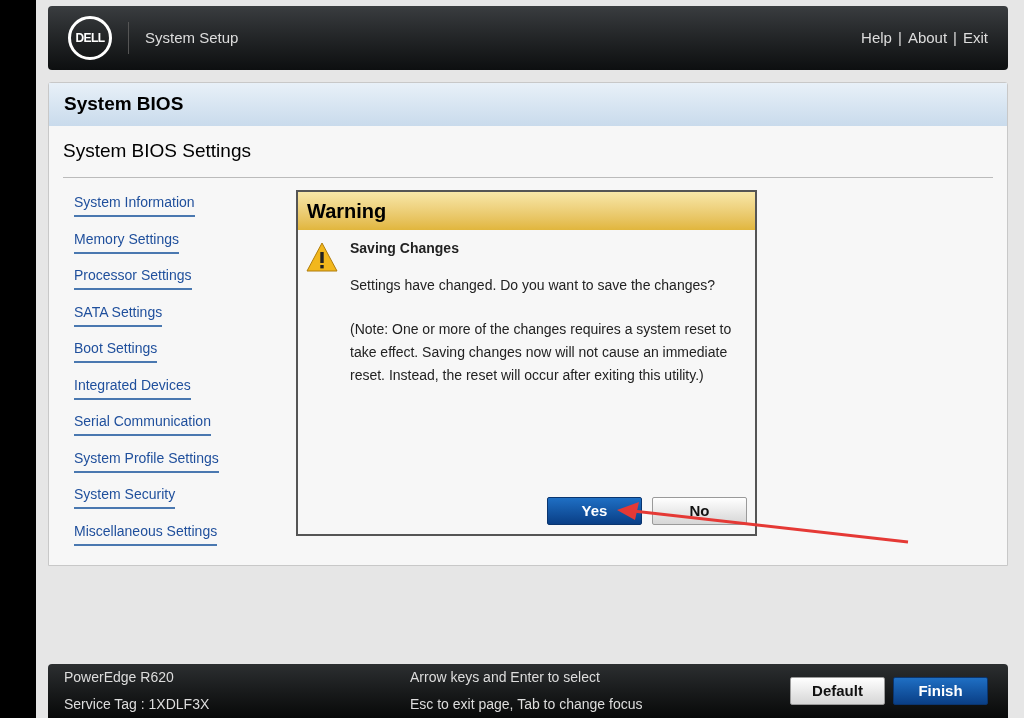  I want to click on menu-link: Boot Settings, so click(116, 350).